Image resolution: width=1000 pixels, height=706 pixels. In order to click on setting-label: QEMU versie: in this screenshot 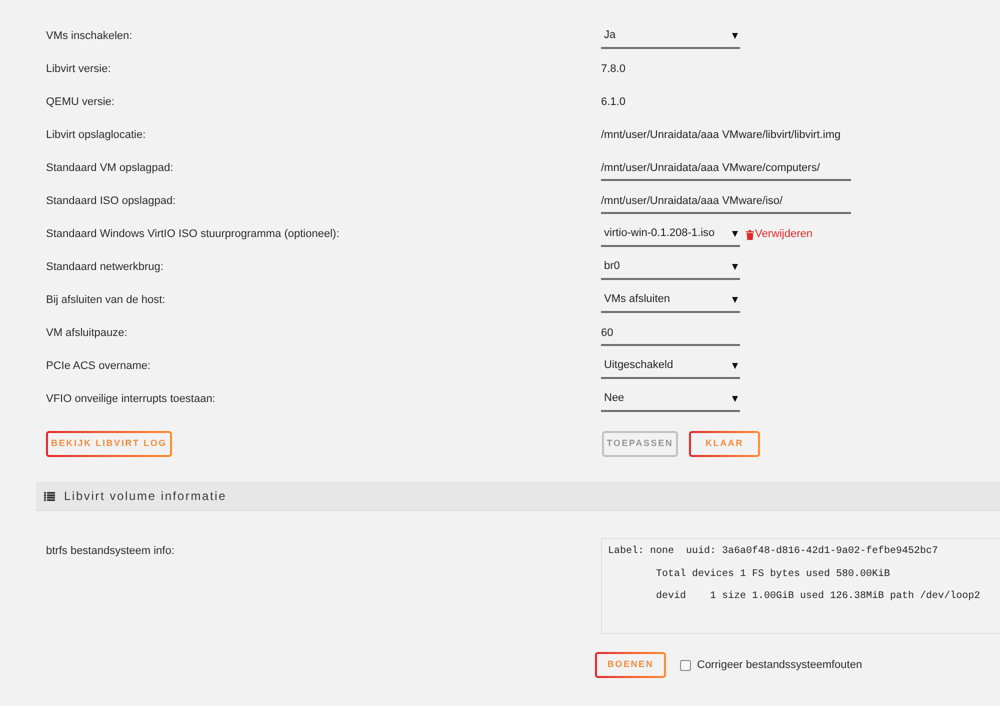, I will do `click(81, 102)`.